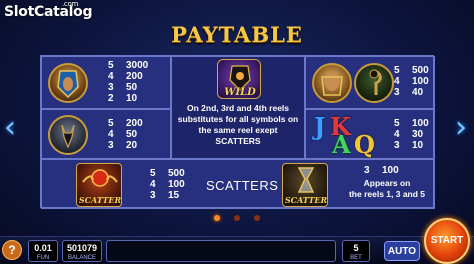 The image size is (474, 264). What do you see at coordinates (68, 135) in the screenshot?
I see `anubis-icon` at bounding box center [68, 135].